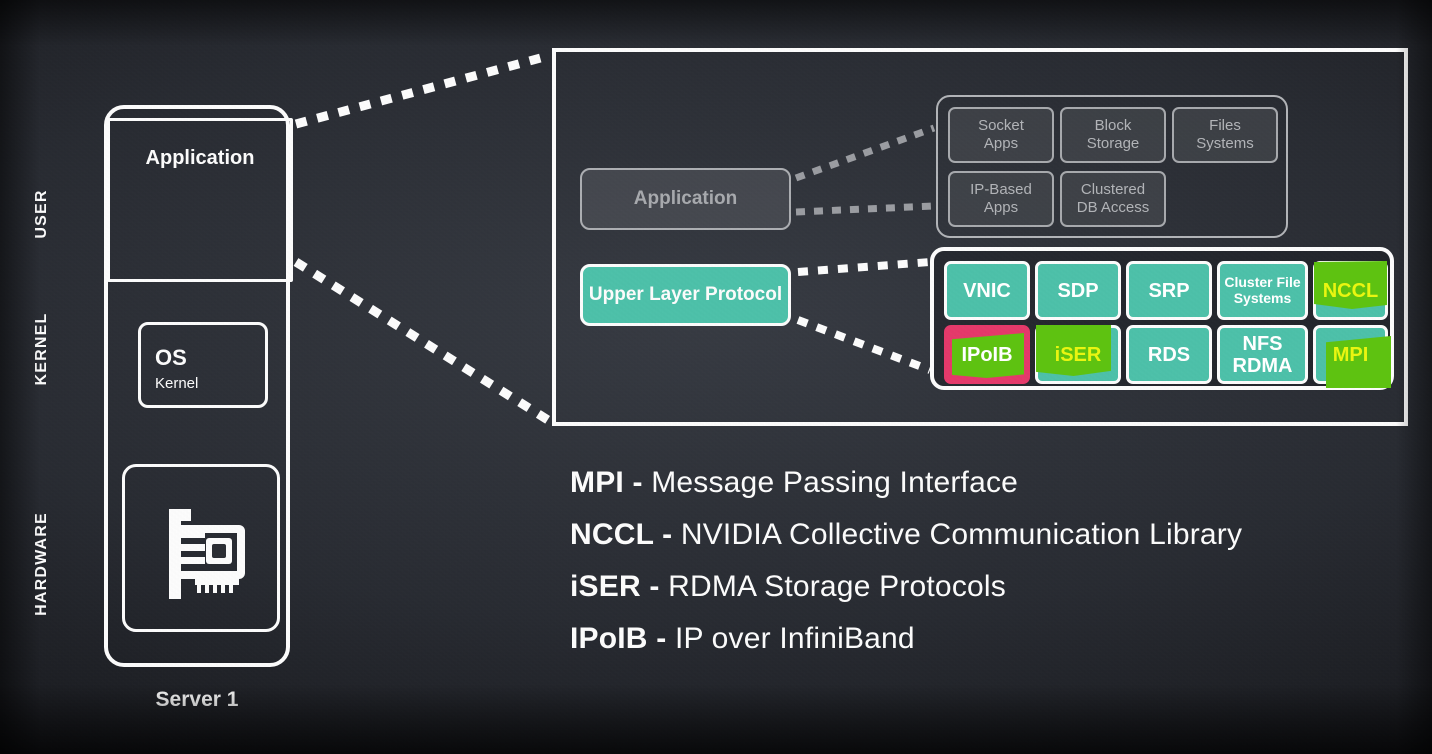 The image size is (1432, 754). I want to click on legend-full: RDMA Storage Protocols, so click(837, 586).